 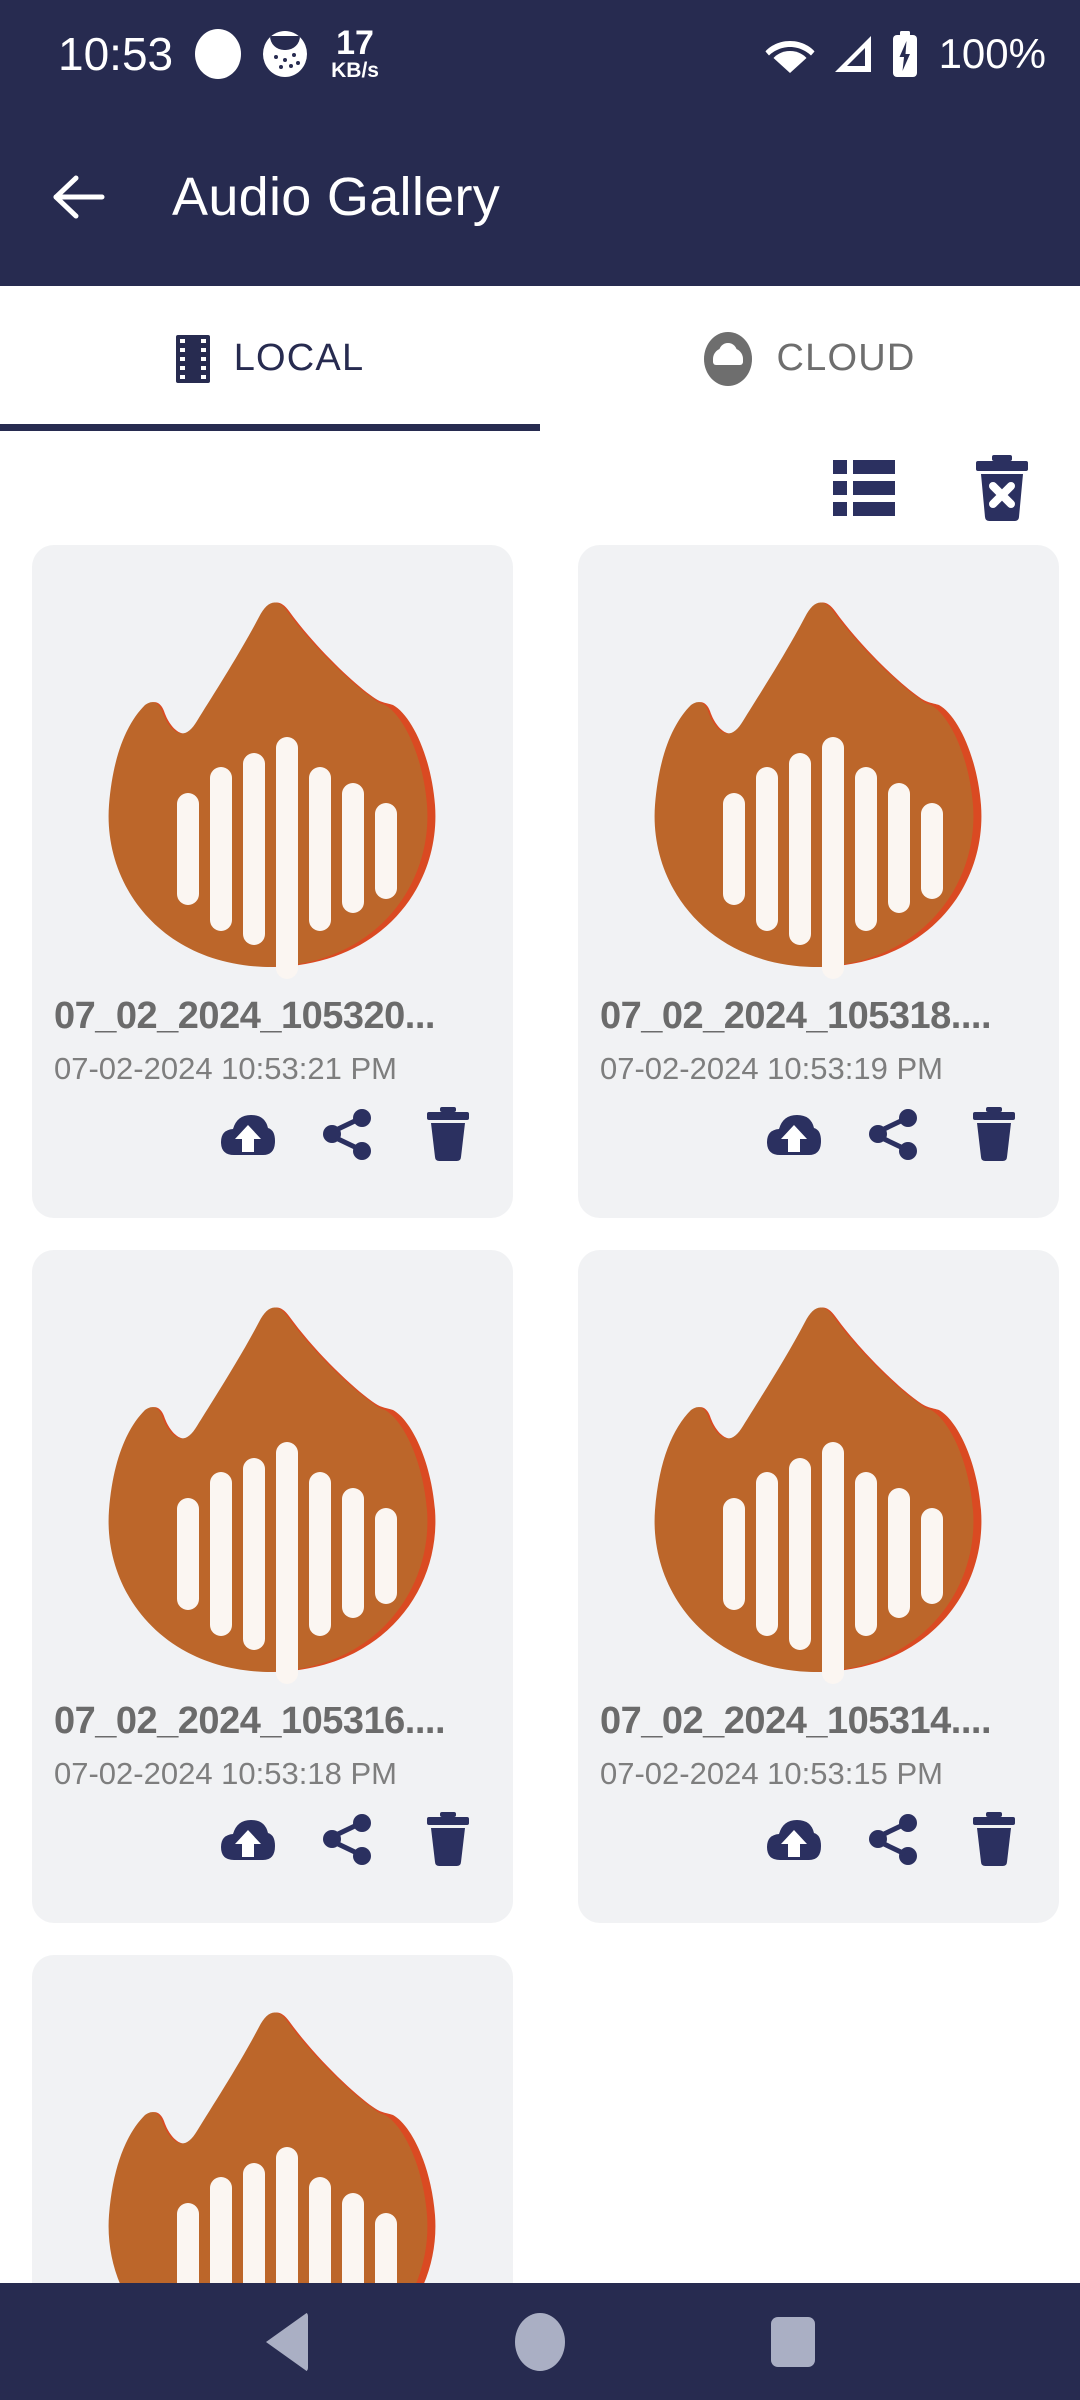 What do you see at coordinates (992, 53) in the screenshot?
I see `battery-percent: 100%` at bounding box center [992, 53].